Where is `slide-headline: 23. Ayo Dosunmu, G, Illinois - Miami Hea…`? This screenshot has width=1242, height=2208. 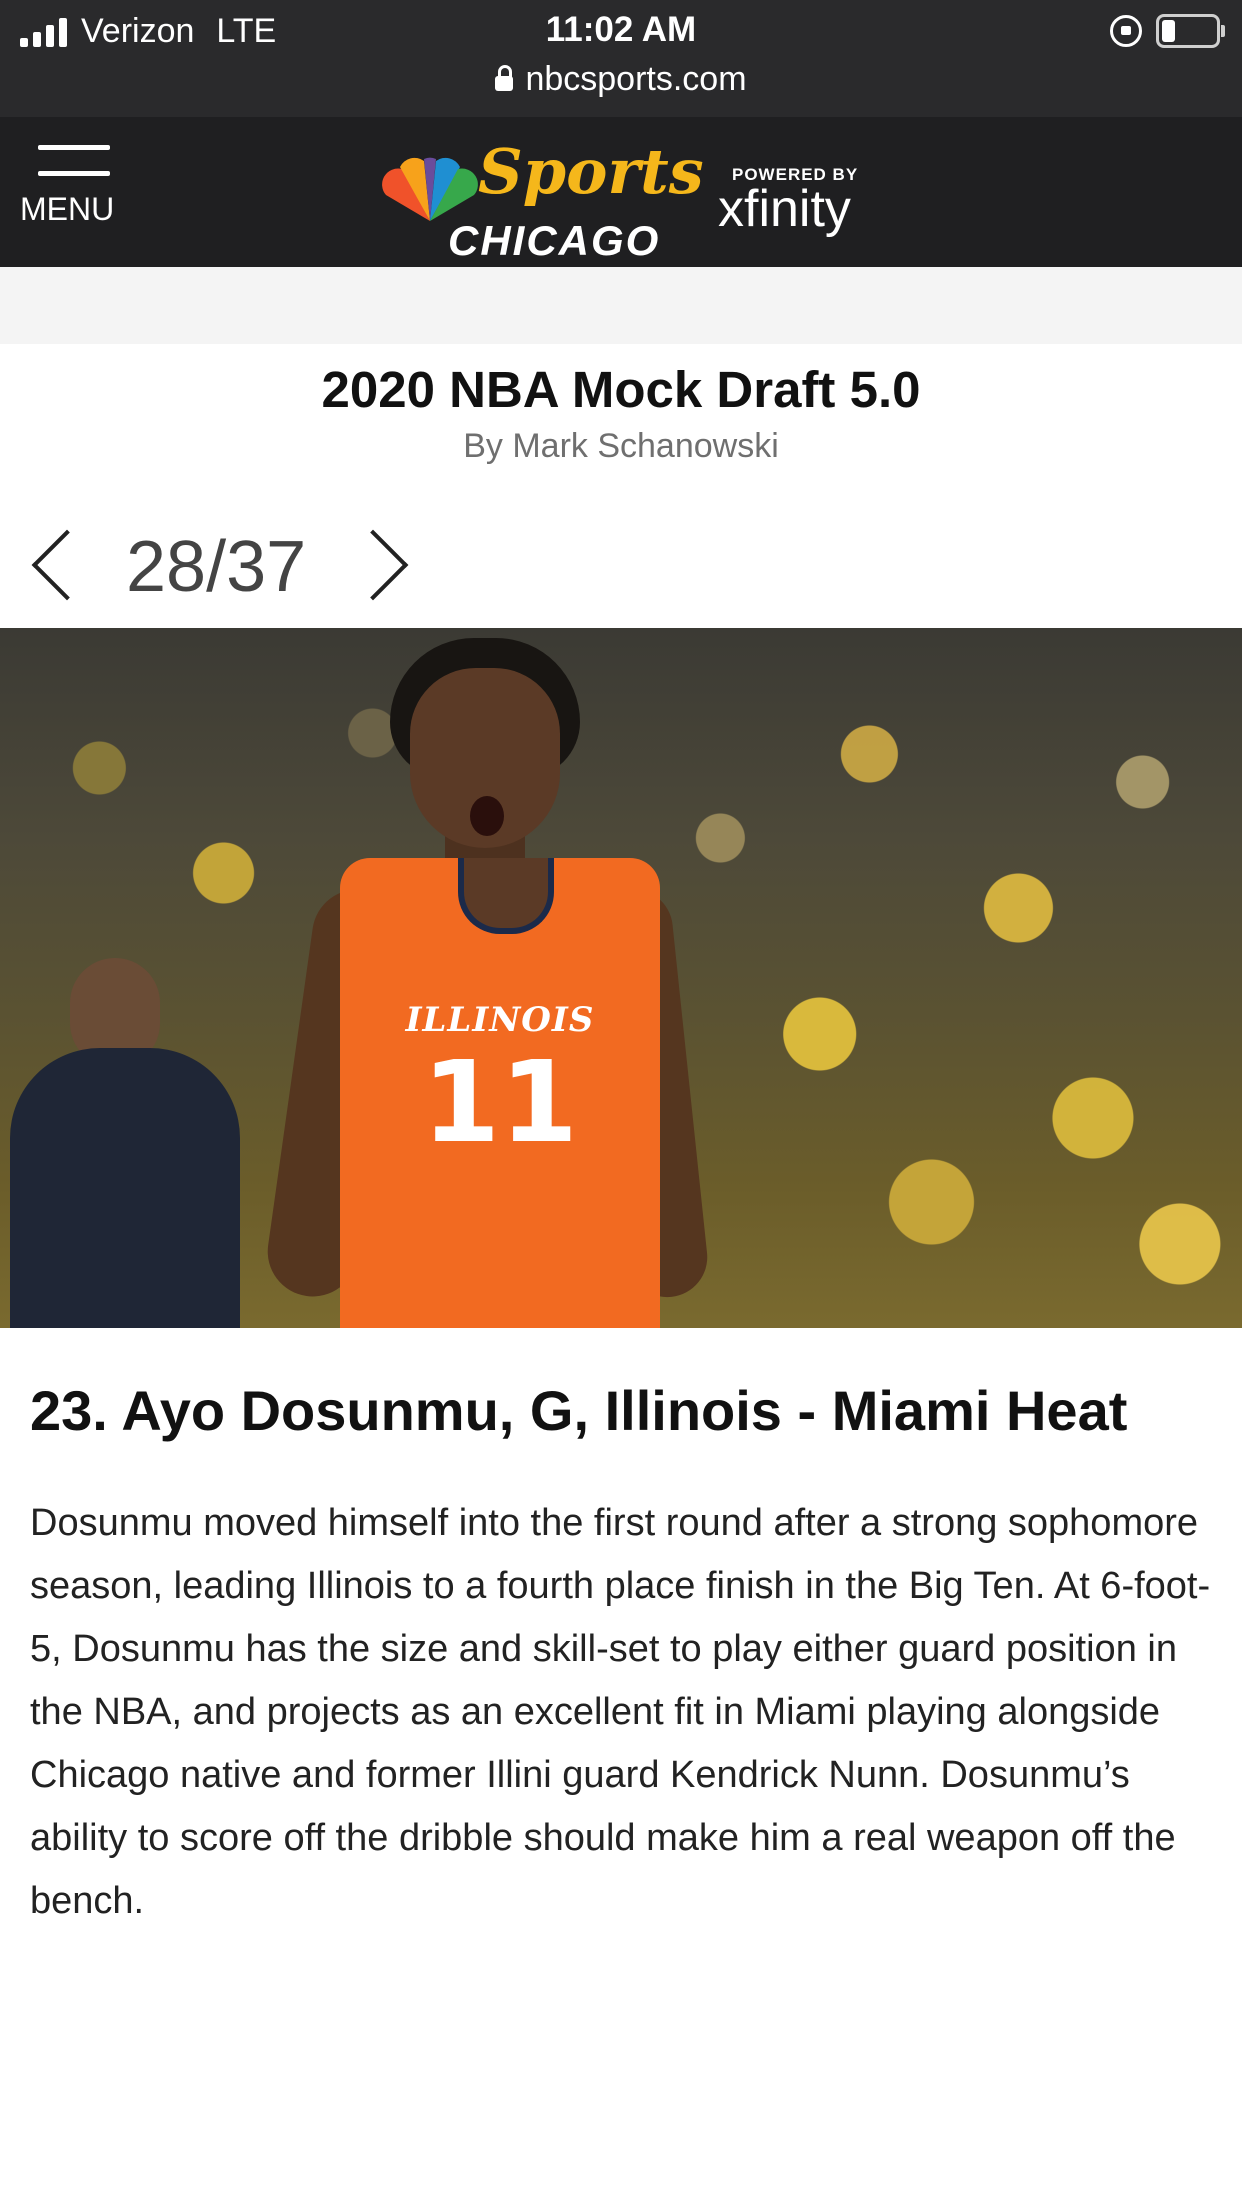
slide-headline: 23. Ayo Dosunmu, G, Illinois - Miami Hea… is located at coordinates (579, 1410).